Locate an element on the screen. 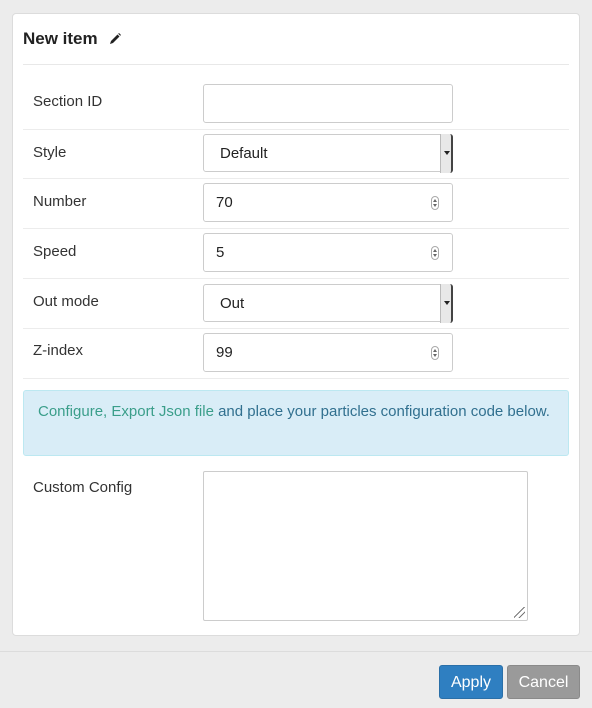  form-row-out-mode: Out mode Out is located at coordinates (296, 304).